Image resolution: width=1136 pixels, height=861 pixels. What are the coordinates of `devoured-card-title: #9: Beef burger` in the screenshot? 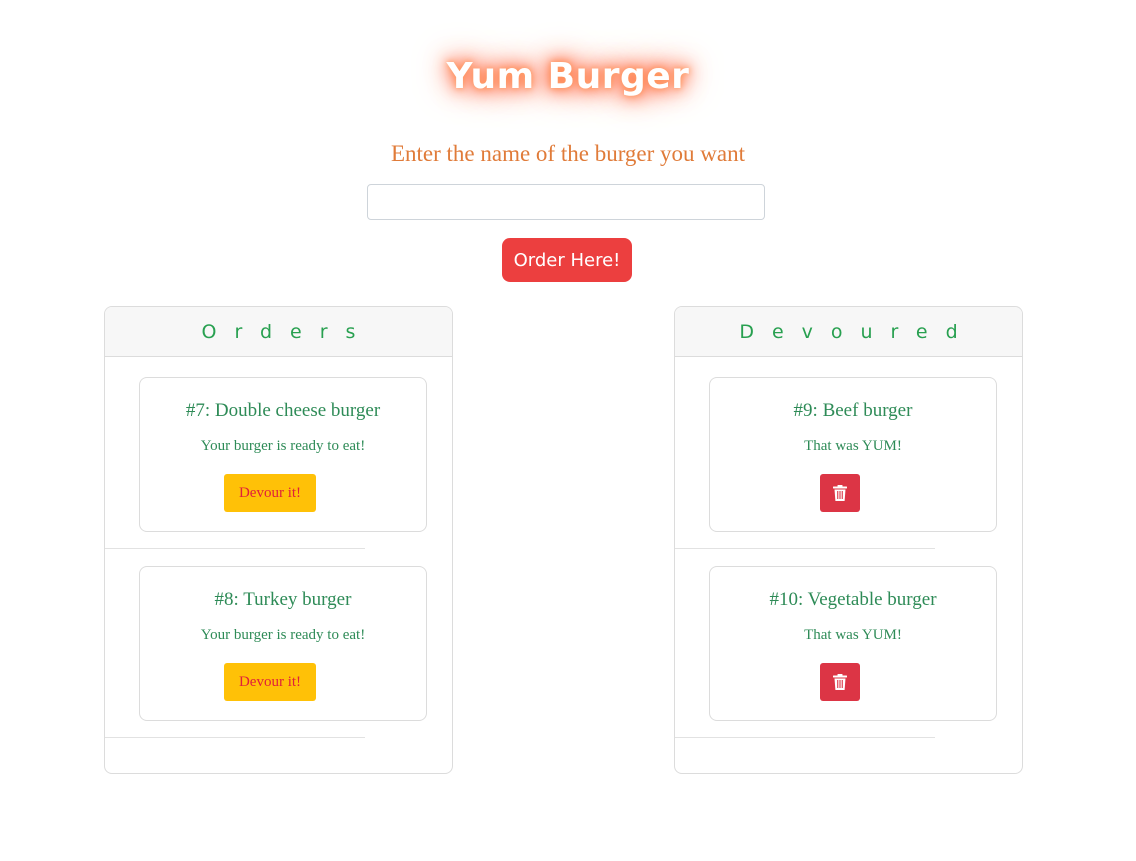 It's located at (853, 410).